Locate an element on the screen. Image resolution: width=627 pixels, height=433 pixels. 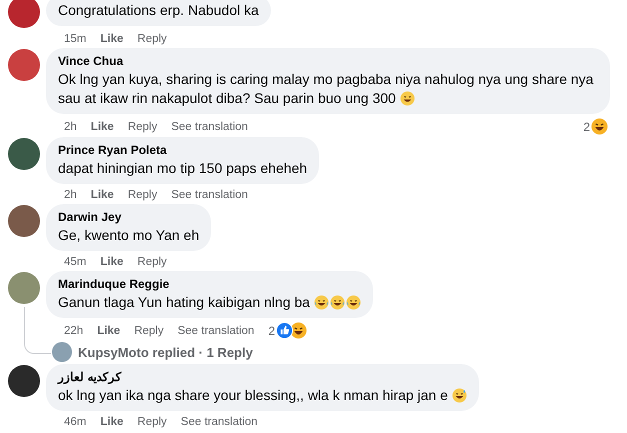
comment-text: Congratulations erp. Nabudol ka is located at coordinates (158, 10).